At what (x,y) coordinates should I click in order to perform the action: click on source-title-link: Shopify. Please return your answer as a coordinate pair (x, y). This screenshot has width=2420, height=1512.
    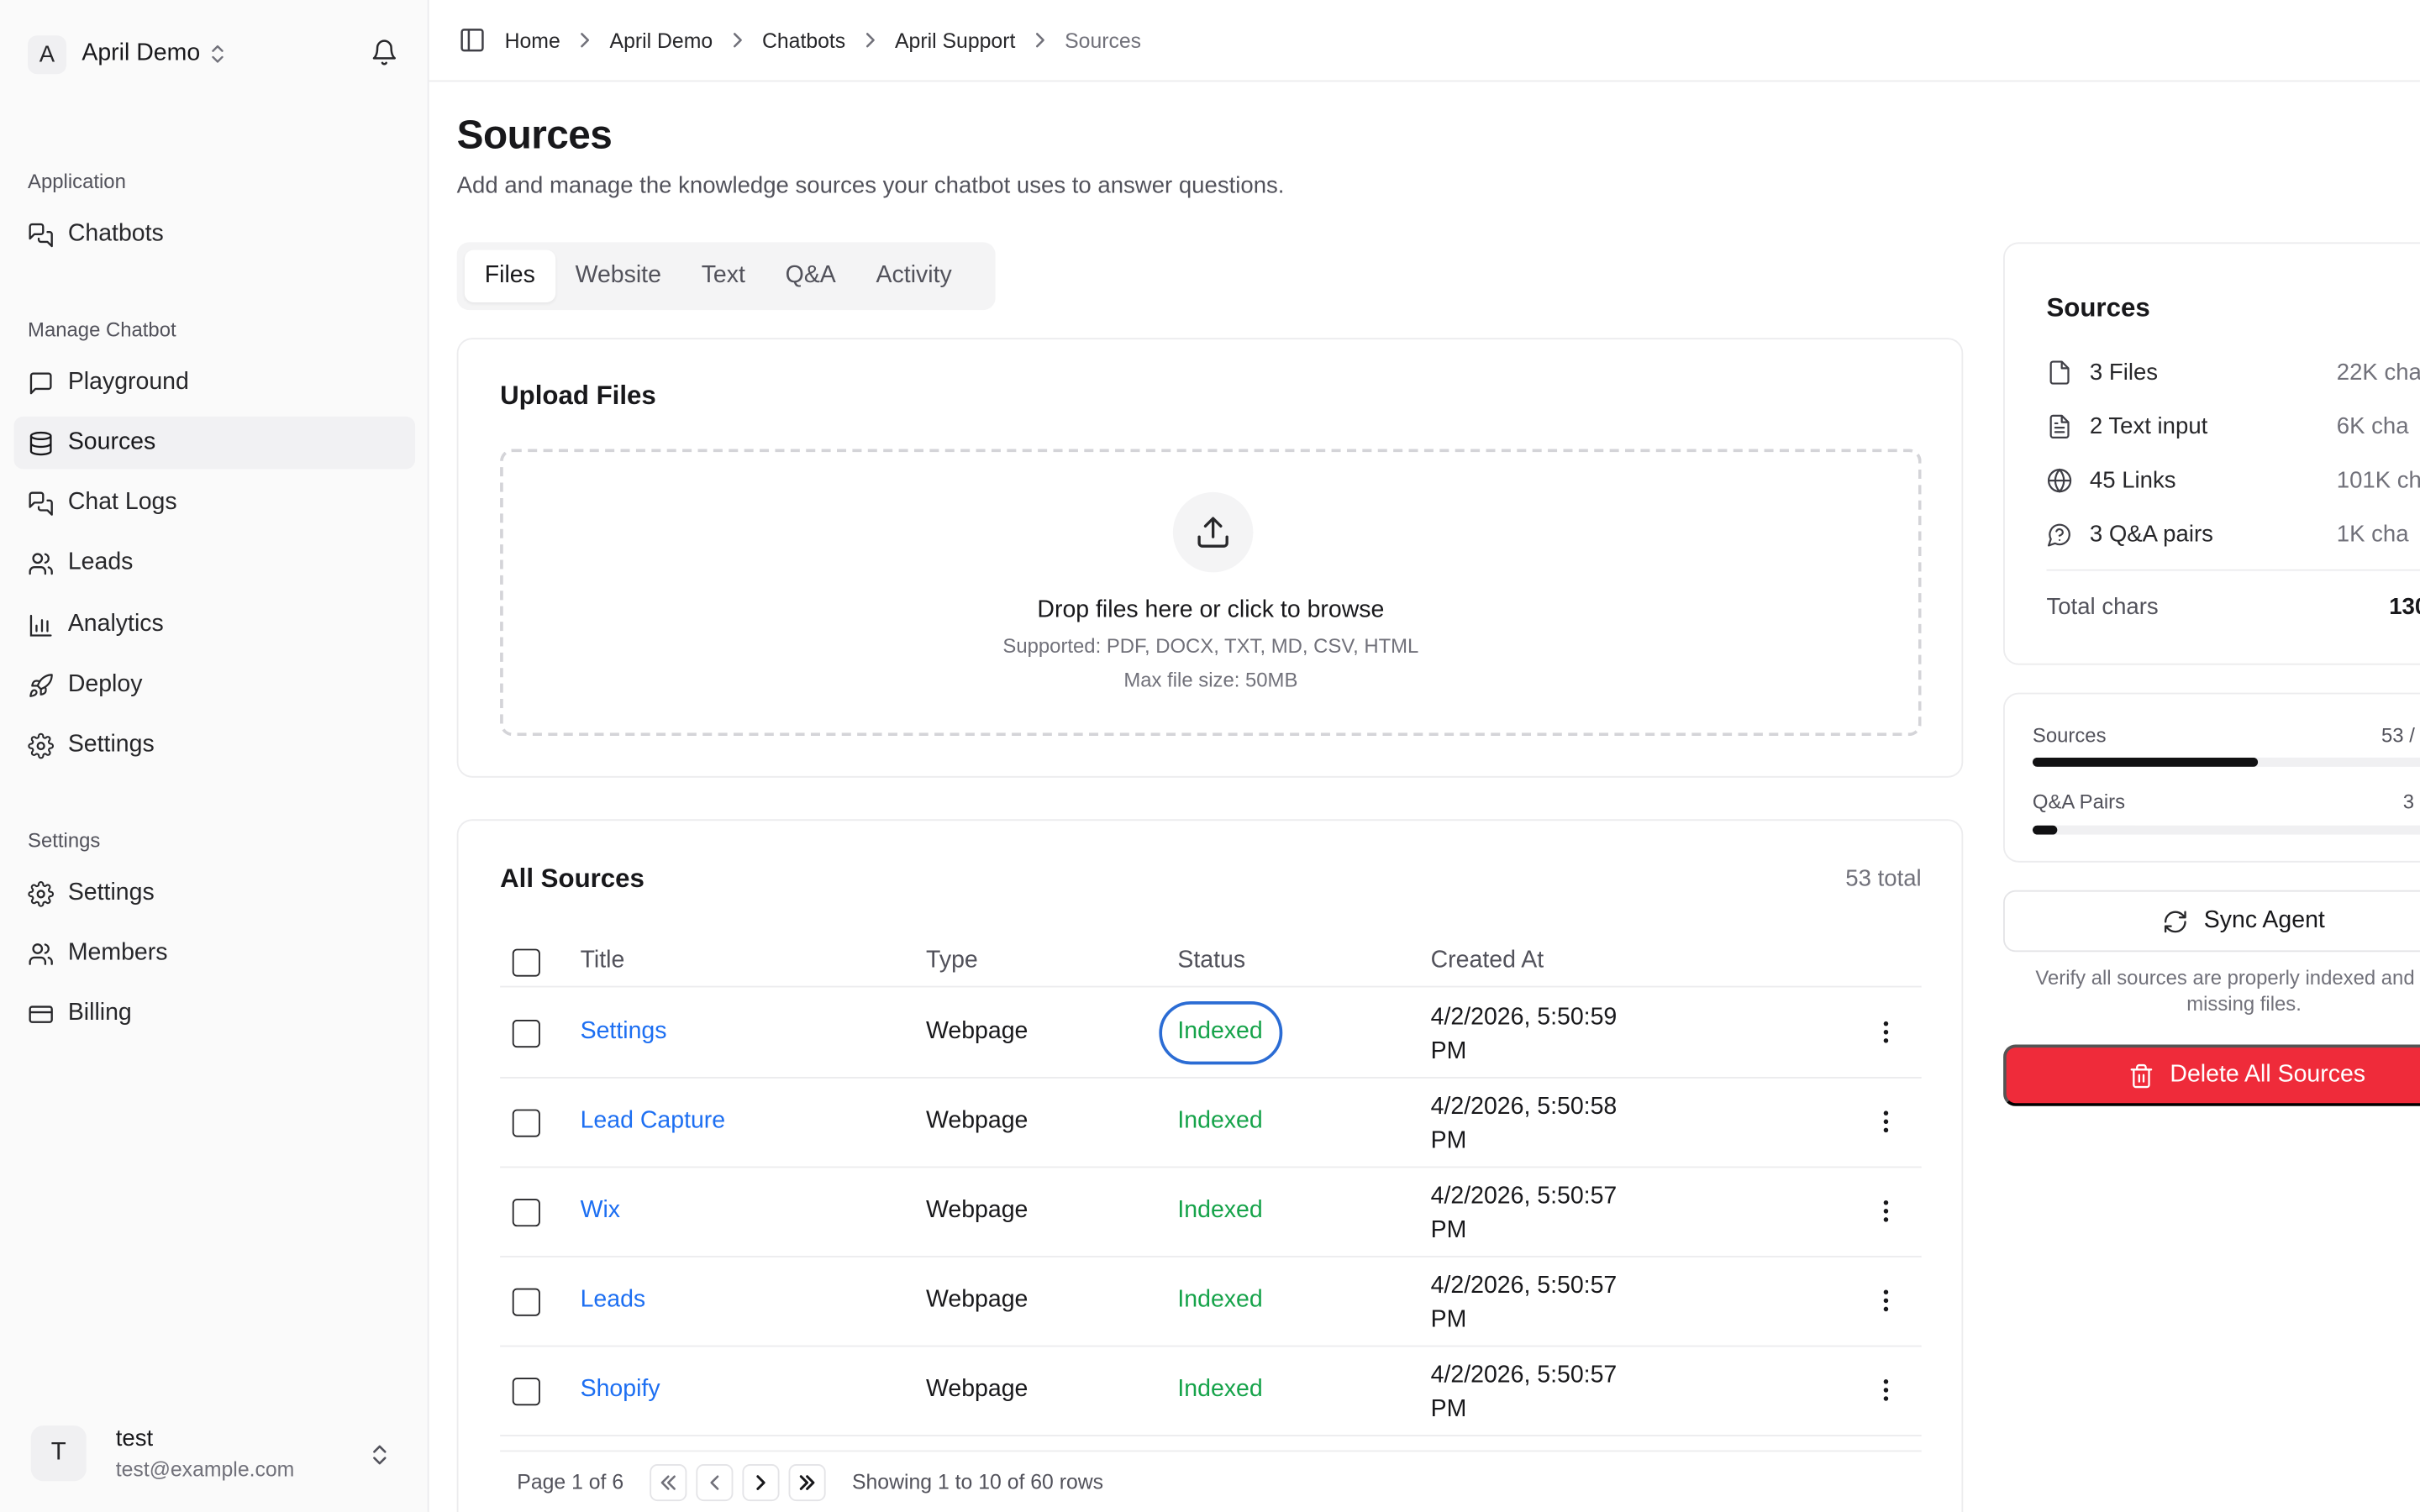
    Looking at the image, I should click on (620, 1390).